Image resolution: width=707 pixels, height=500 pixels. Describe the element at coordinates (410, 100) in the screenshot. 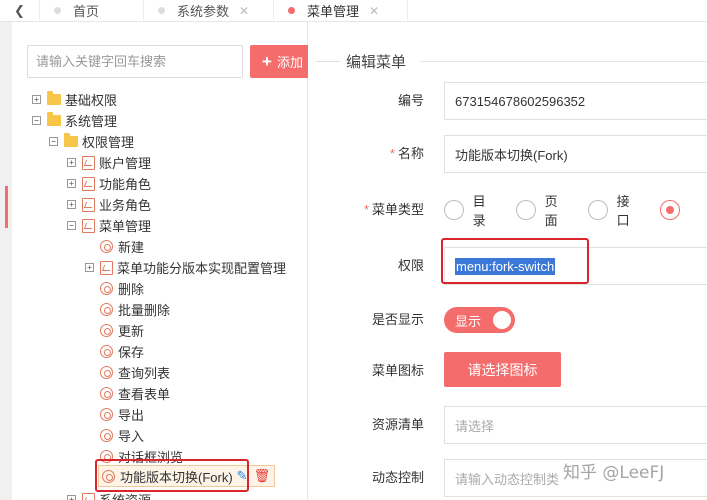

I see `id-label: 编号` at that location.